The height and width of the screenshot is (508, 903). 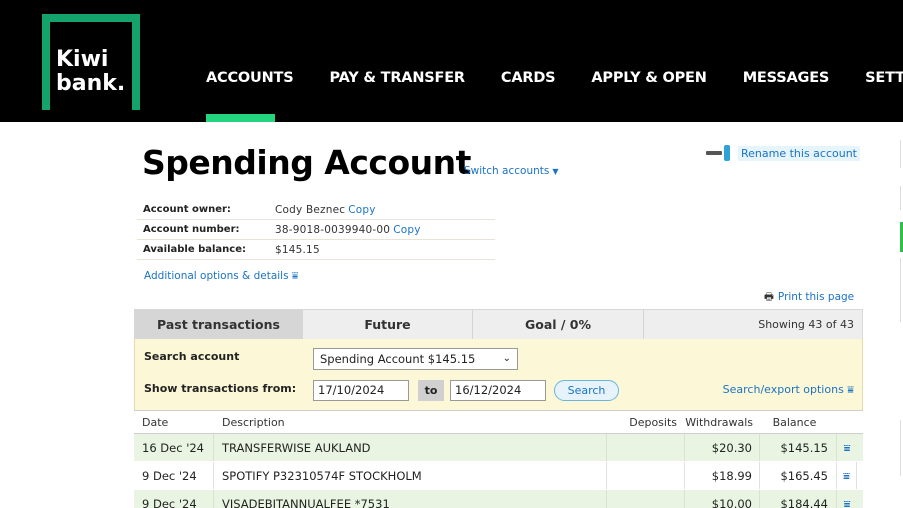 What do you see at coordinates (410, 447) in the screenshot?
I see `row-description: TRANSFERWISE AUKLAND` at bounding box center [410, 447].